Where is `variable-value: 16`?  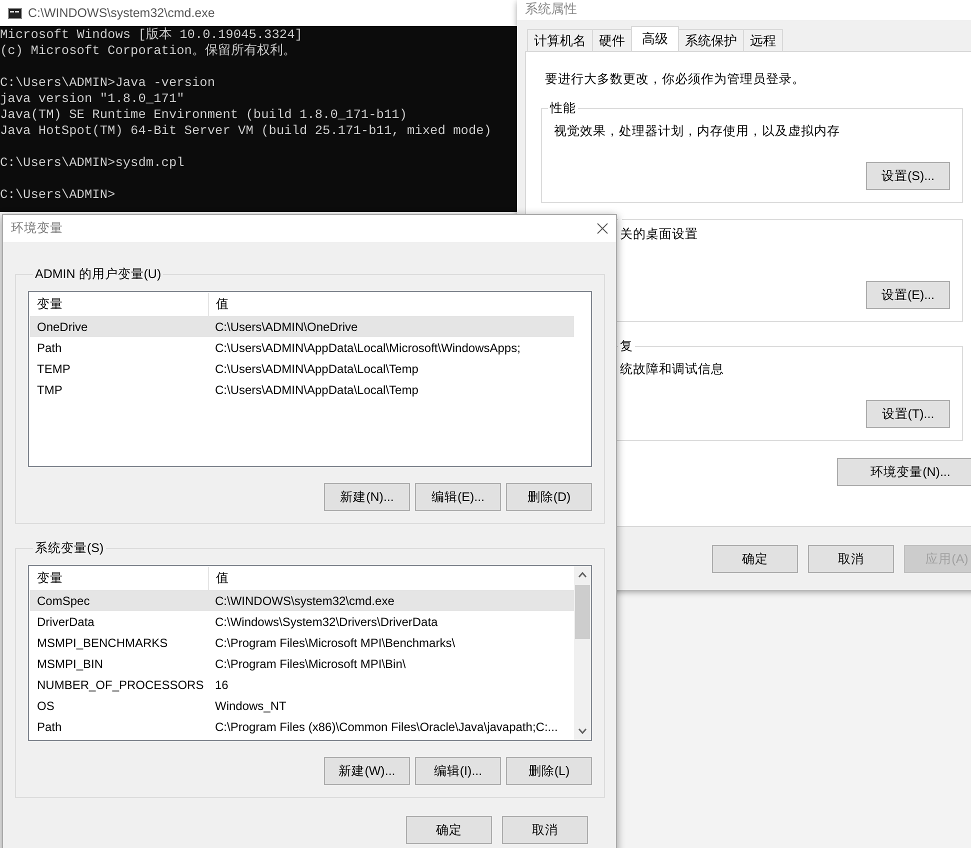 variable-value: 16 is located at coordinates (222, 685).